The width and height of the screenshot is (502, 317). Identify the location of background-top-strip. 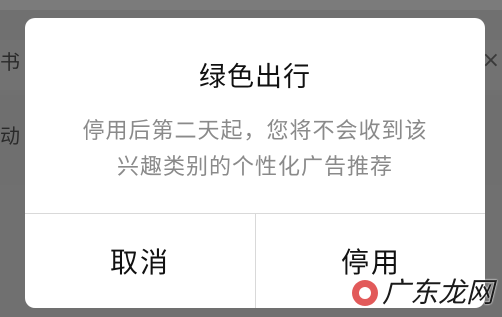
(251, 5).